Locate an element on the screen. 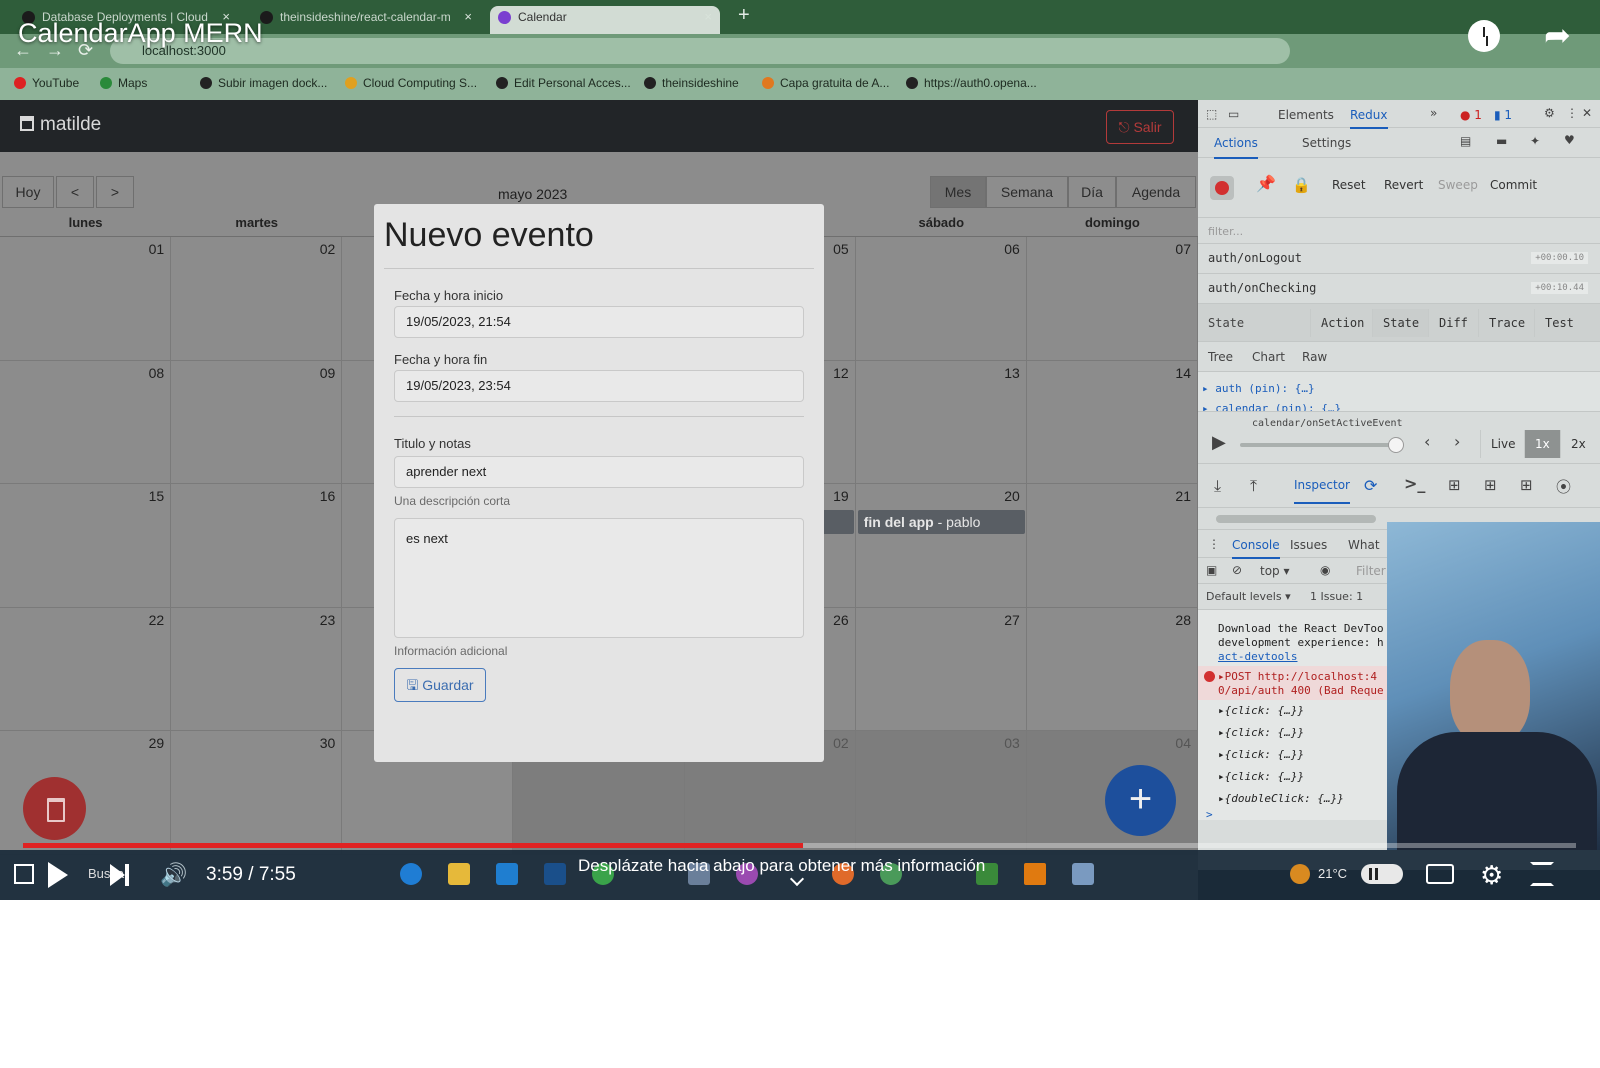 The height and width of the screenshot is (1068, 1600). day-number: 13 is located at coordinates (1012, 373).